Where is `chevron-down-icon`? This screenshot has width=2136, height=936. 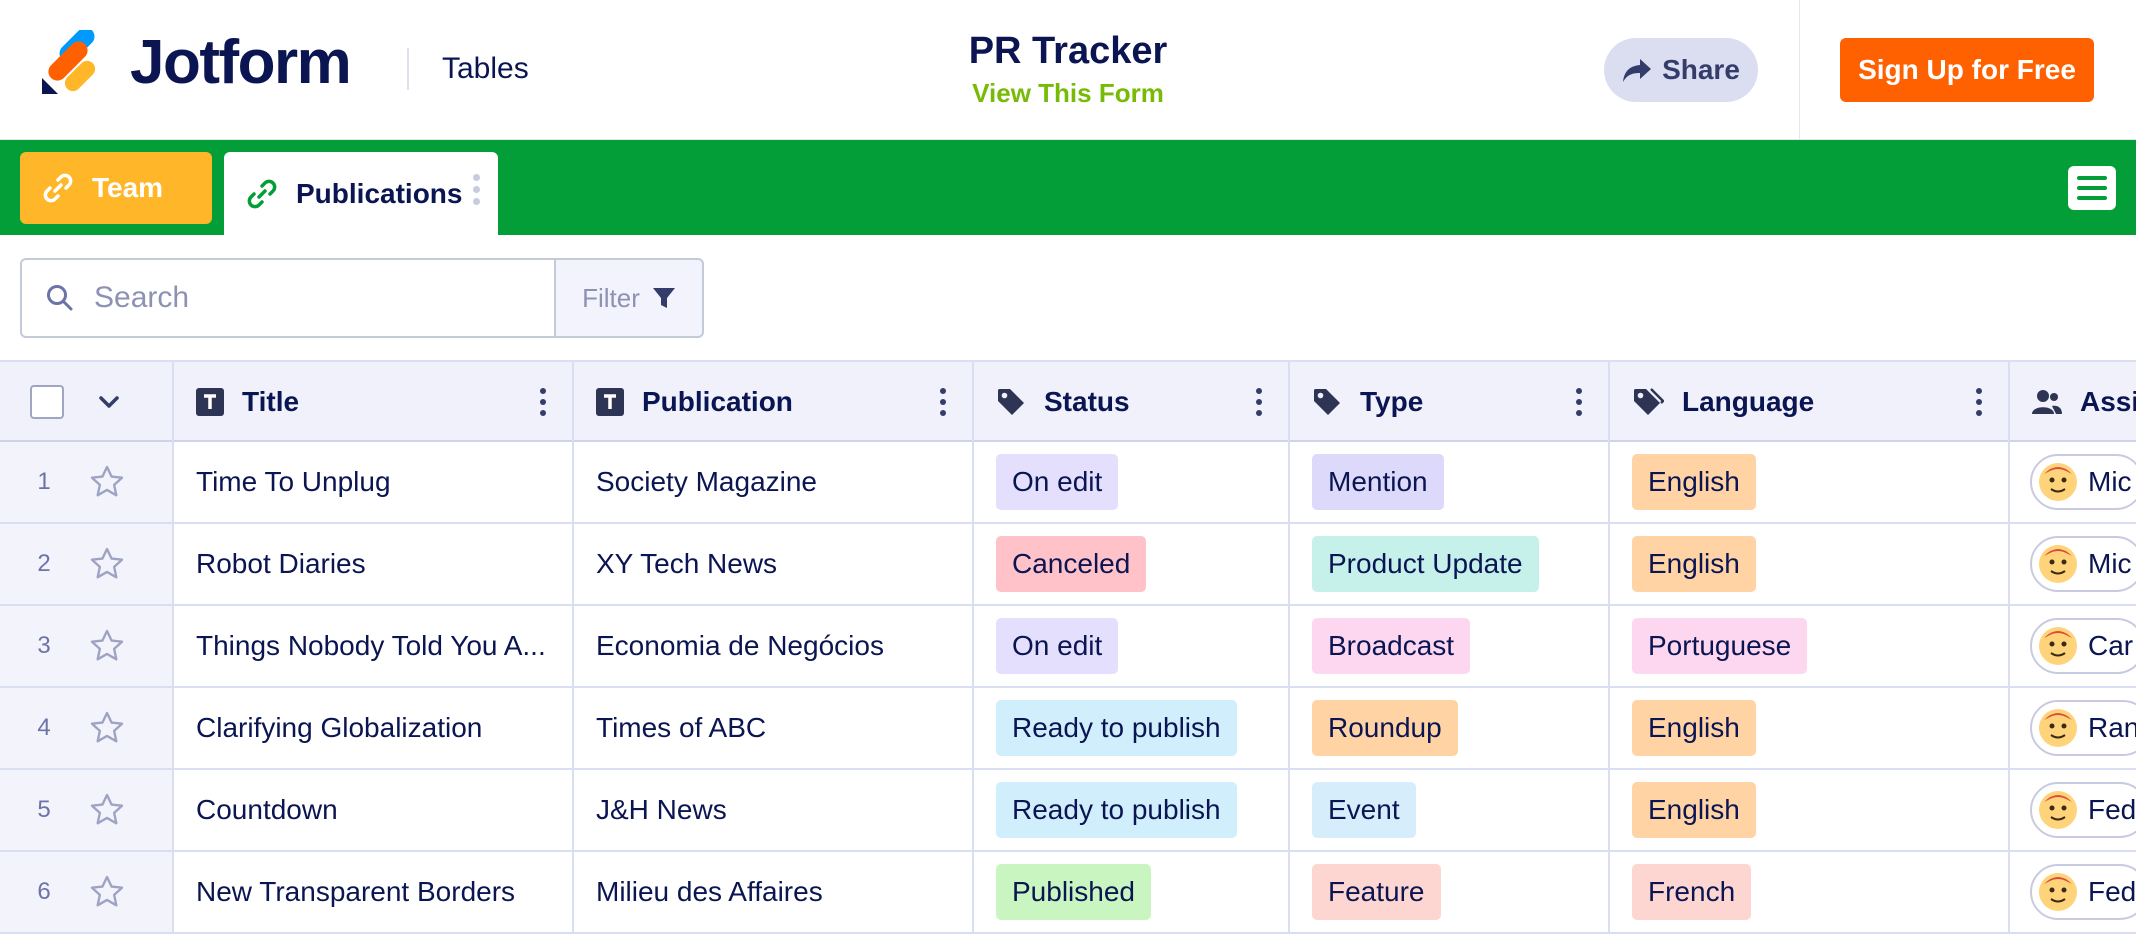
chevron-down-icon is located at coordinates (109, 402).